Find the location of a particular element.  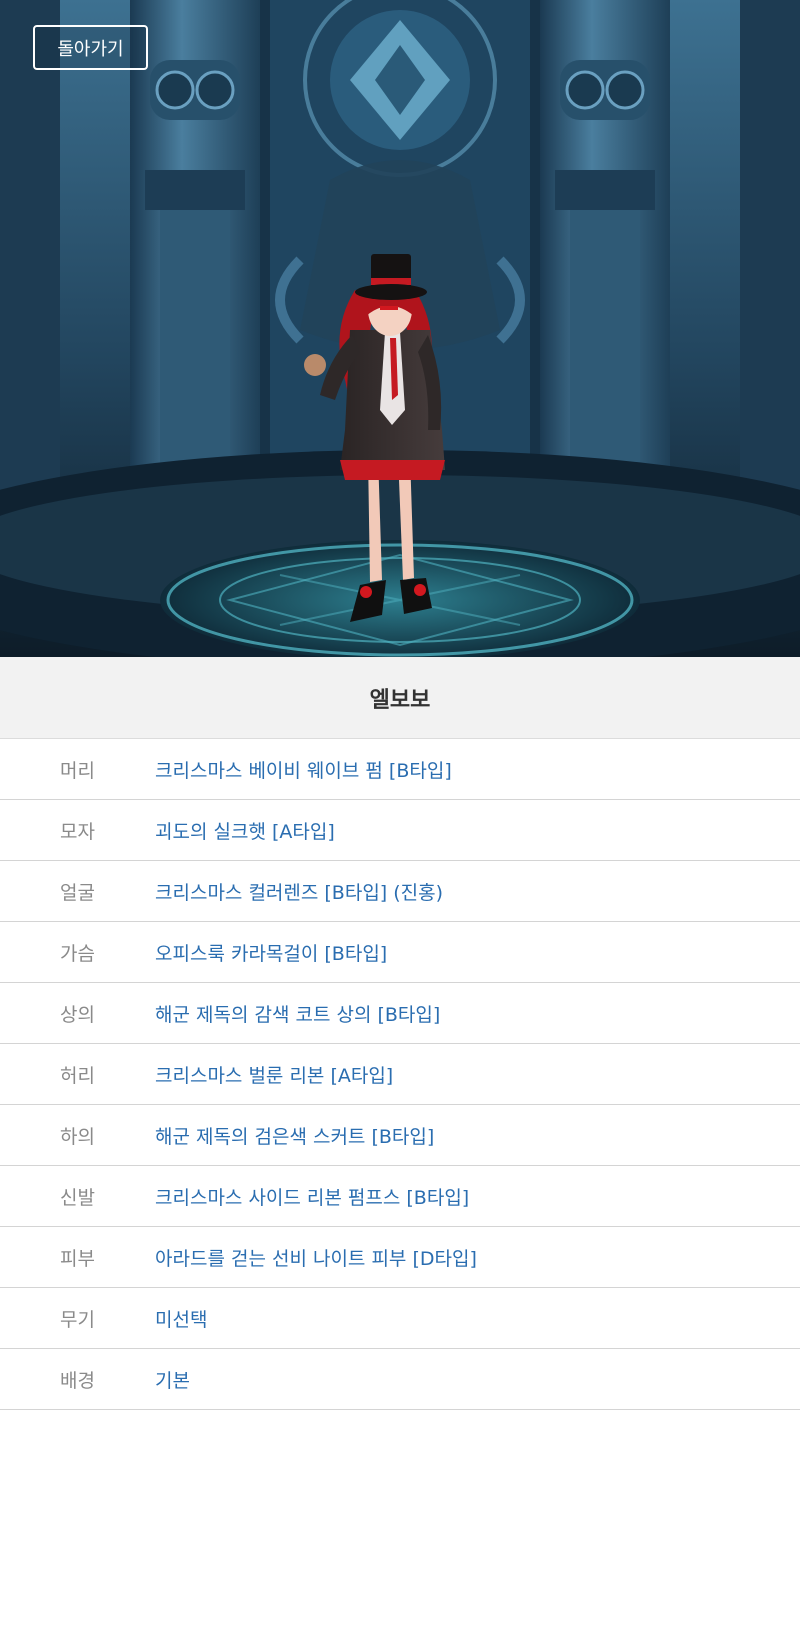

item-link: 오피스룩 카라목걸이 [B타입] is located at coordinates (271, 952).